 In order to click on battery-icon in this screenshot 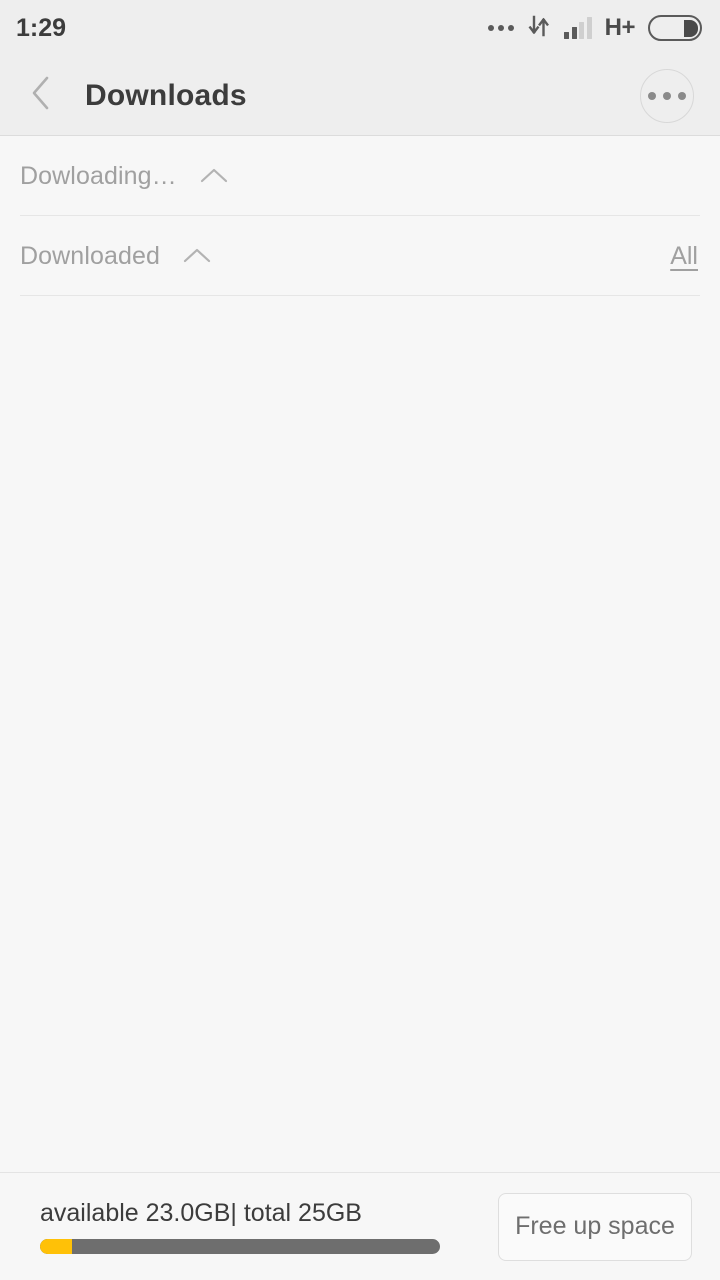, I will do `click(675, 28)`.